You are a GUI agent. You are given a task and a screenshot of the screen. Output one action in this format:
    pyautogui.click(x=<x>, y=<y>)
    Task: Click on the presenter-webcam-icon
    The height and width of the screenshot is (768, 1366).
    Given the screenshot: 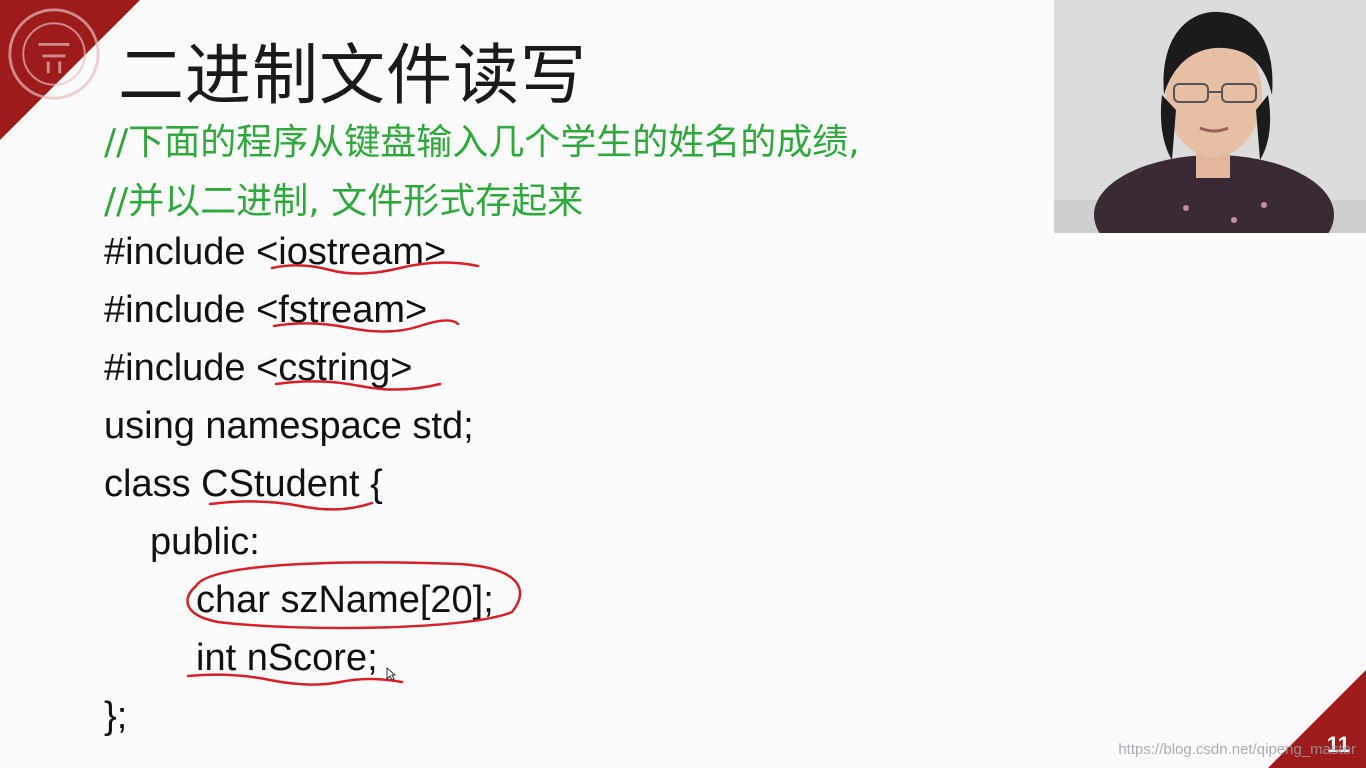 What is the action you would take?
    pyautogui.click(x=1210, y=116)
    